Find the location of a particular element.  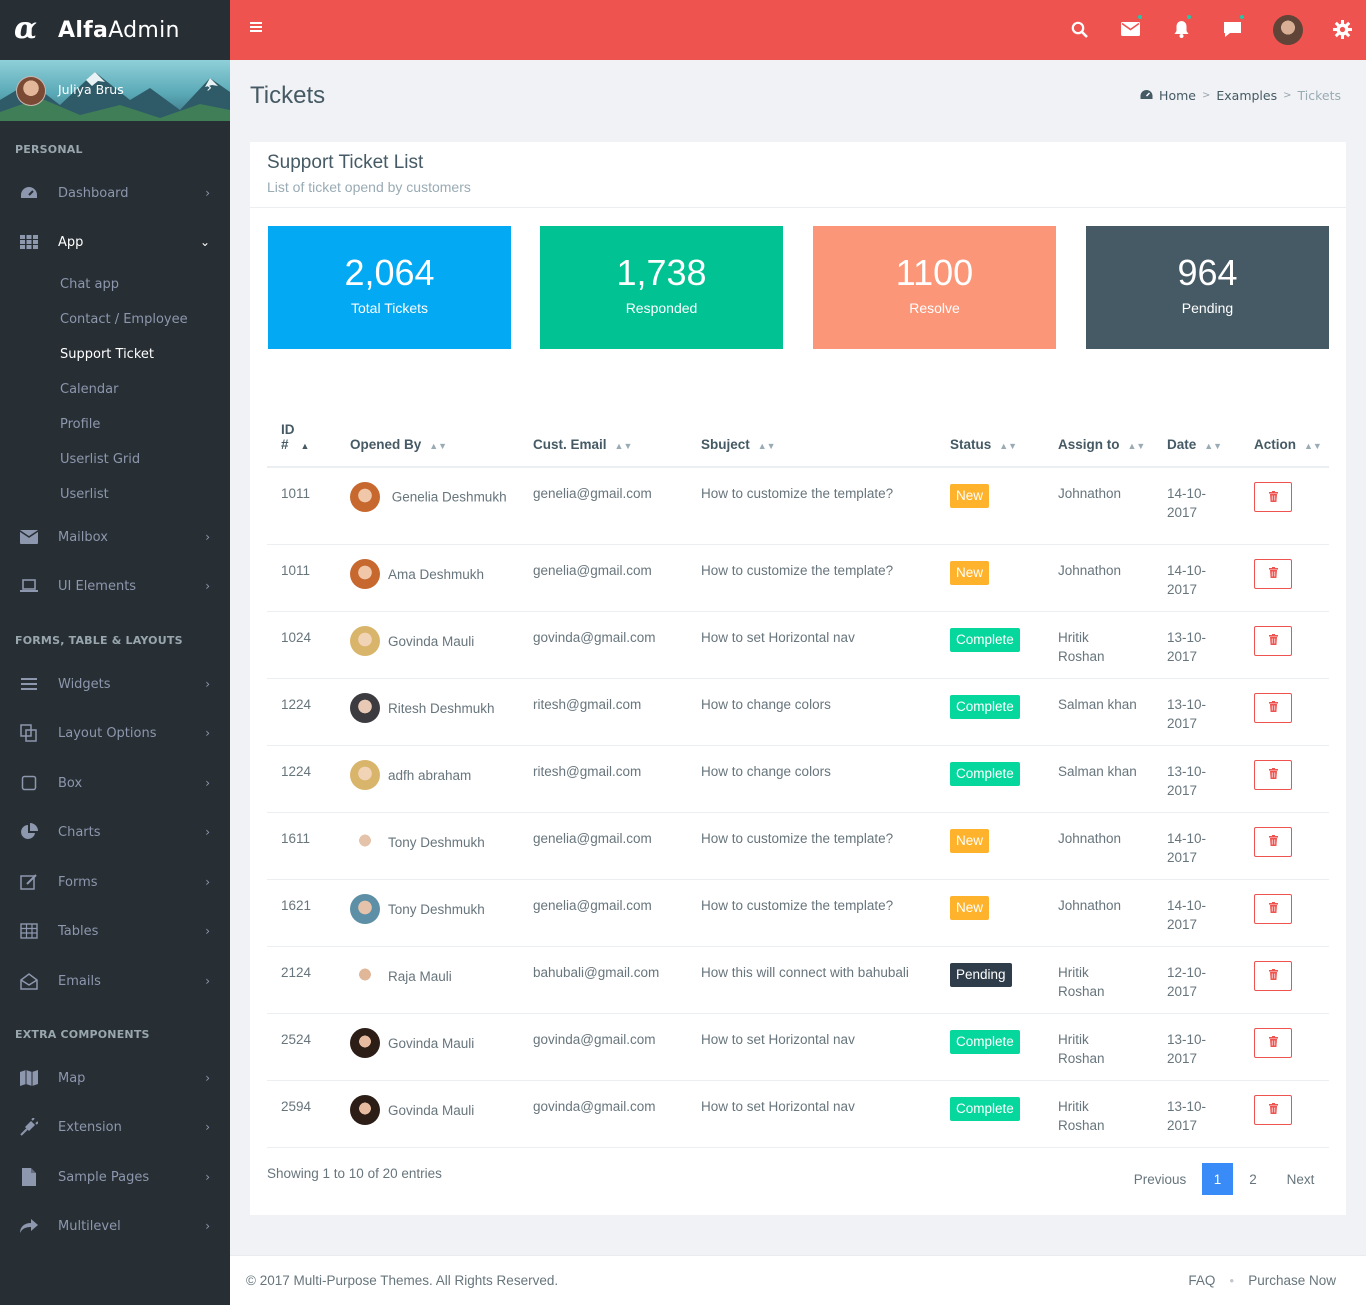

user-panel: Juliya Brus › is located at coordinates (115, 90).